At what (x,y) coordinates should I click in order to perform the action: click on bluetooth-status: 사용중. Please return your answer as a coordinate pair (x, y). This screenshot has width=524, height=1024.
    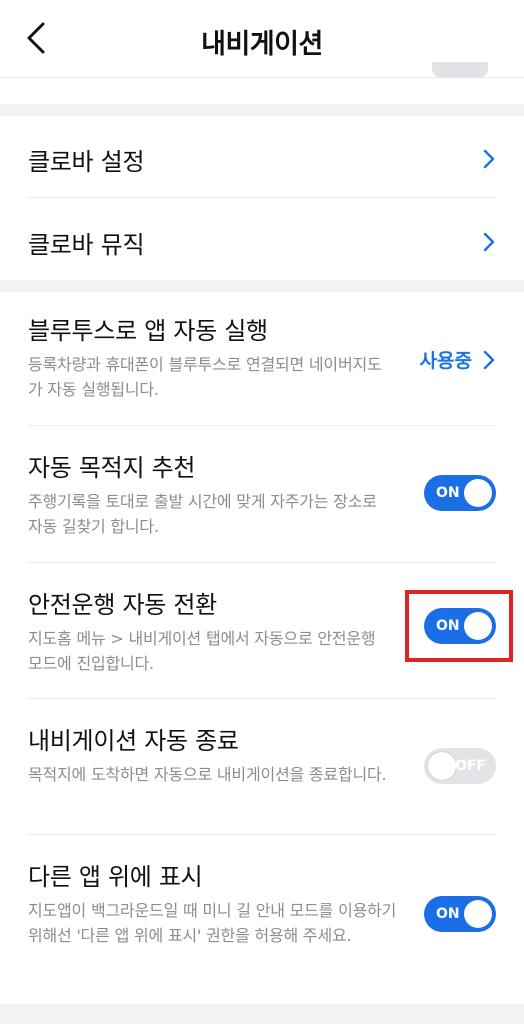
    Looking at the image, I should click on (458, 359).